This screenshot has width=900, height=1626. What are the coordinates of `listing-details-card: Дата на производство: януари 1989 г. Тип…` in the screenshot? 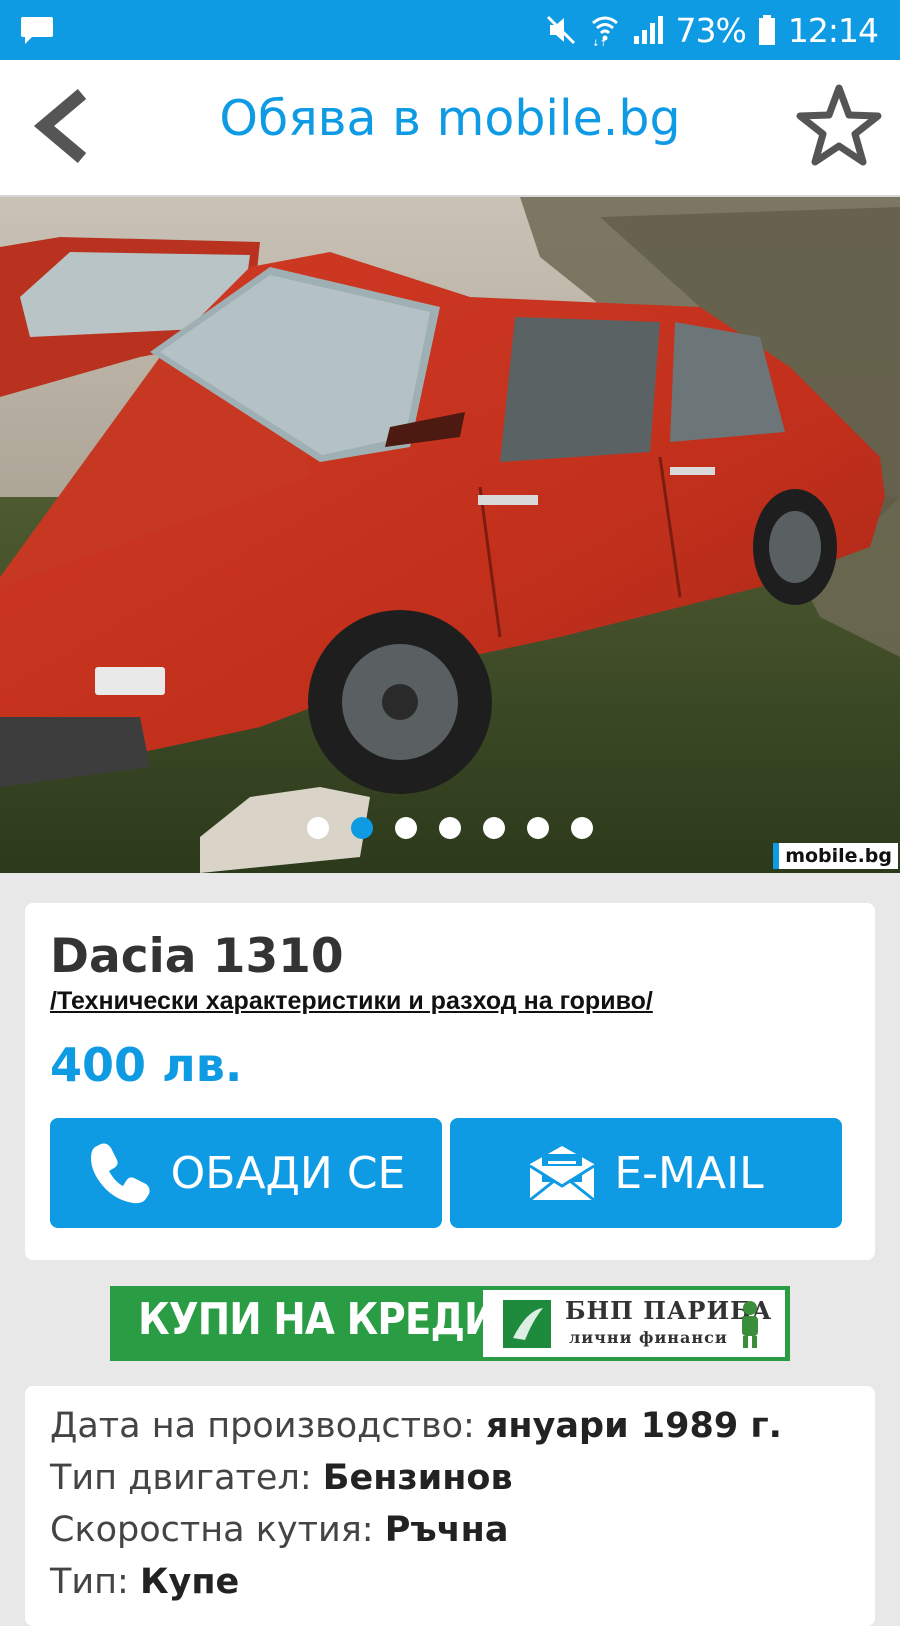 It's located at (450, 1506).